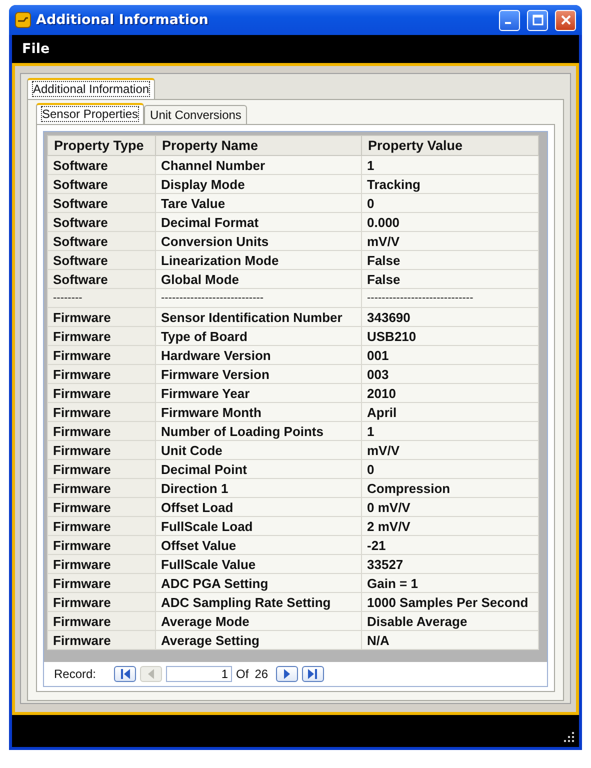 The height and width of the screenshot is (768, 591). What do you see at coordinates (259, 260) in the screenshot?
I see `table-cell: Linearization Mode` at bounding box center [259, 260].